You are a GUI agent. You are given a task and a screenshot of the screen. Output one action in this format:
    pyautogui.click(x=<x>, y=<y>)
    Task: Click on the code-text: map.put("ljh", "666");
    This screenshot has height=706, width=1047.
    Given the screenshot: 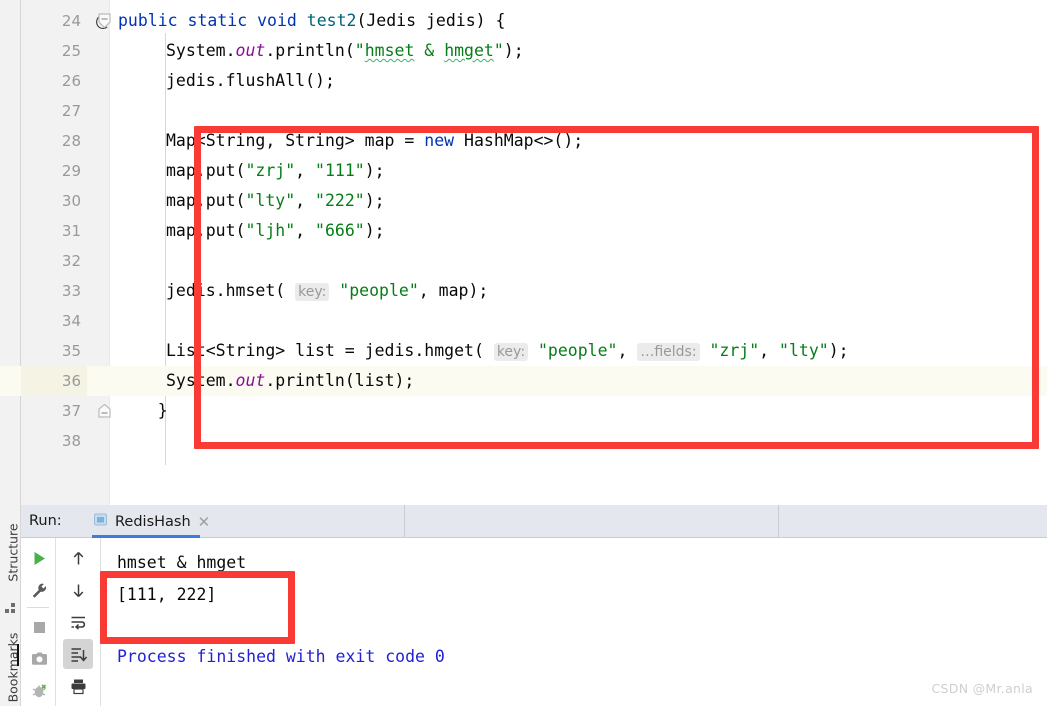 What is the action you would take?
    pyautogui.click(x=275, y=231)
    